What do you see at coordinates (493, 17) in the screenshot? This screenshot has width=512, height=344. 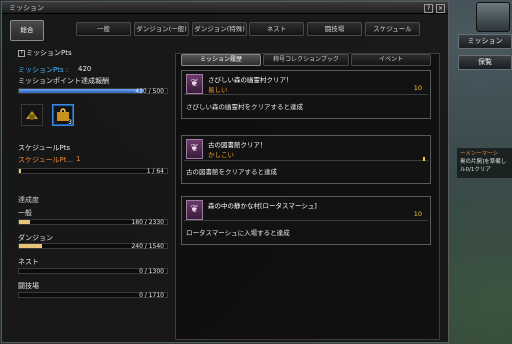 I see `character-portrait-icon` at bounding box center [493, 17].